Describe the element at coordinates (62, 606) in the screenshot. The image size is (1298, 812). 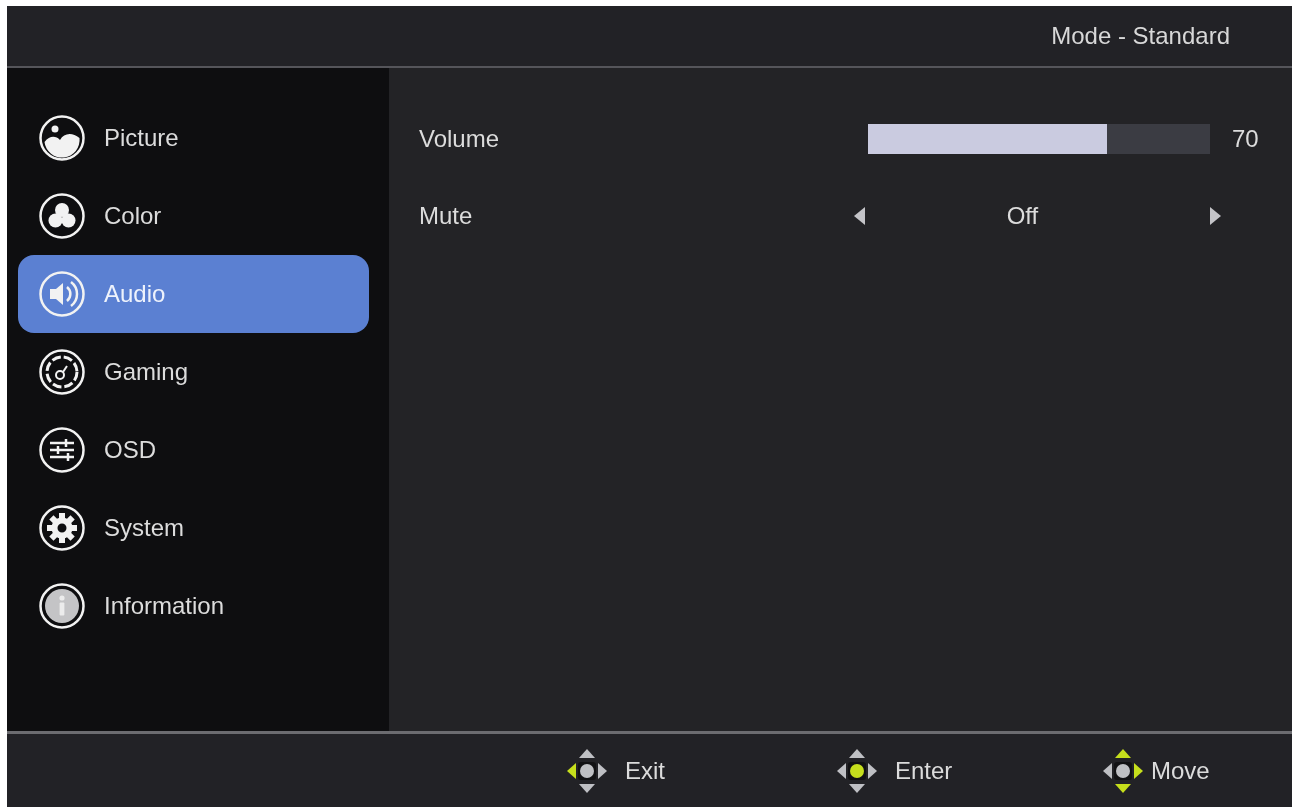
I see `info-icon` at that location.